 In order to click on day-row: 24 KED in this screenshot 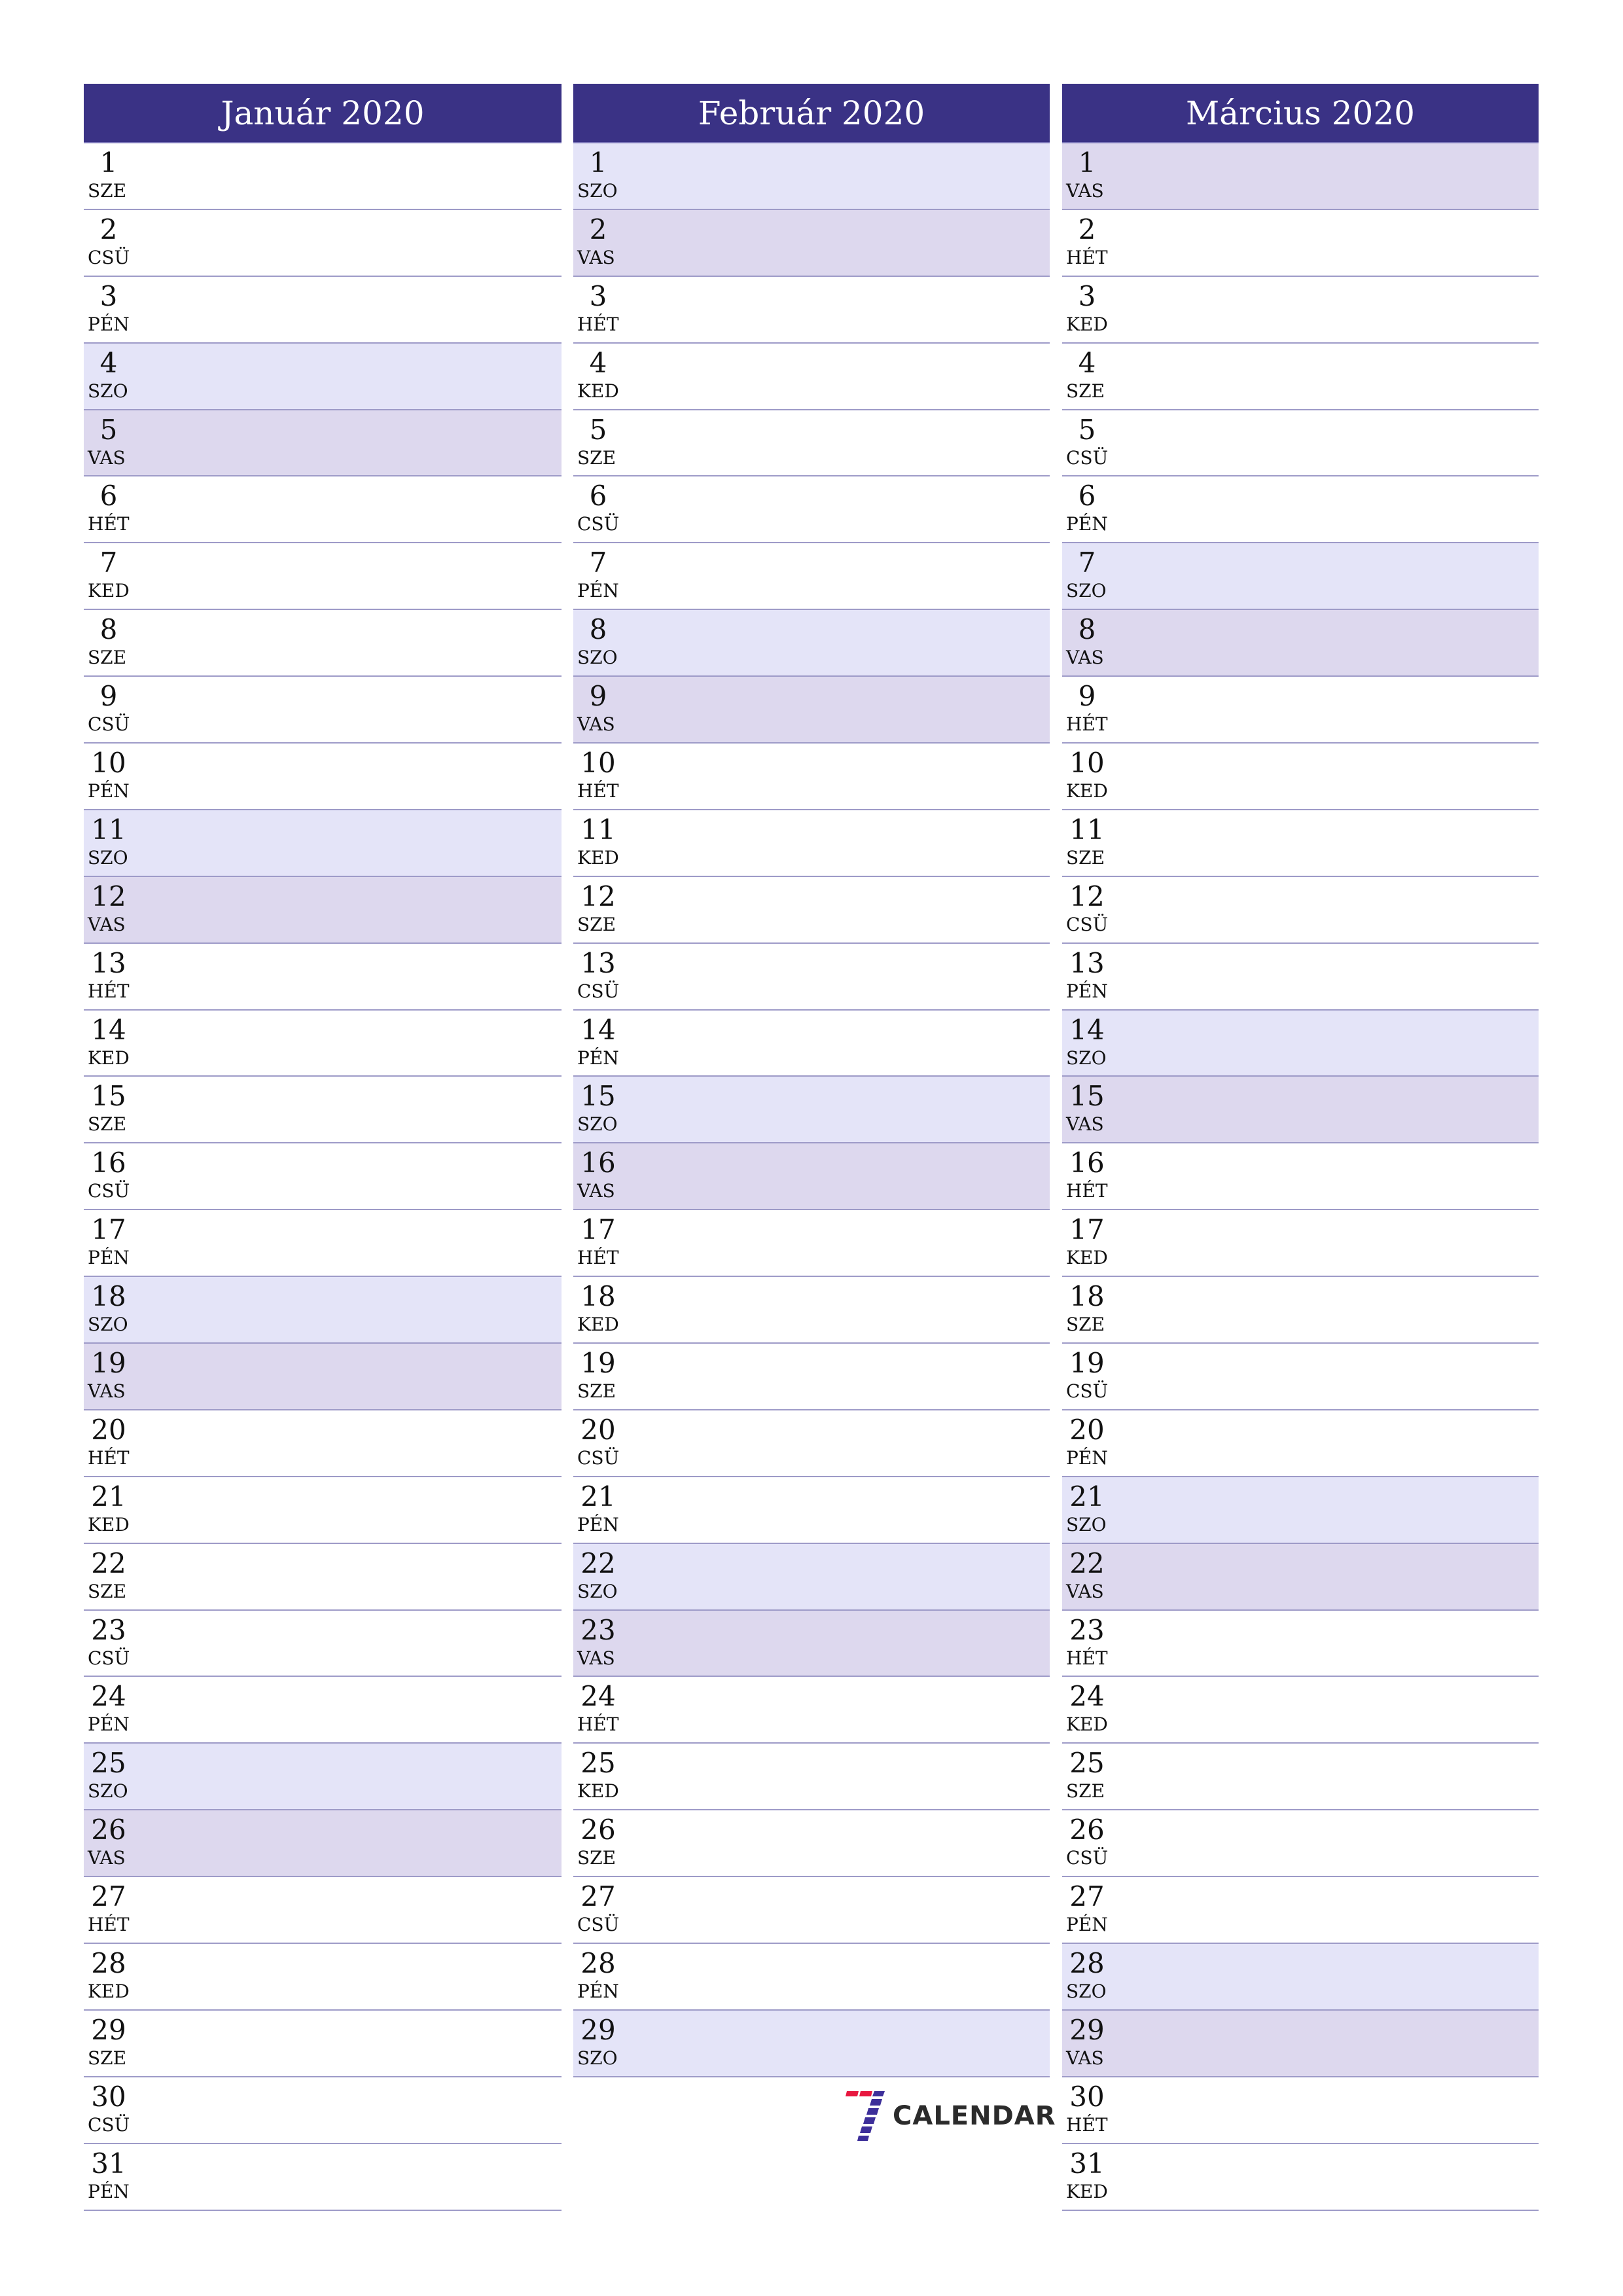, I will do `click(1300, 1710)`.